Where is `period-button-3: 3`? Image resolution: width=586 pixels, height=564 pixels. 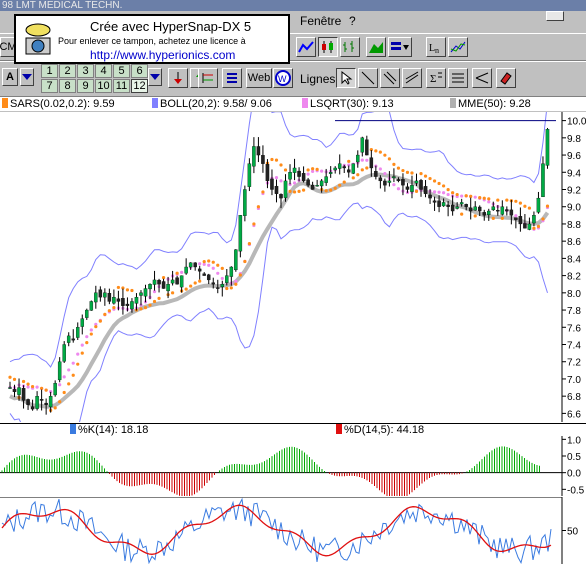
period-button-3: 3 is located at coordinates (85, 71).